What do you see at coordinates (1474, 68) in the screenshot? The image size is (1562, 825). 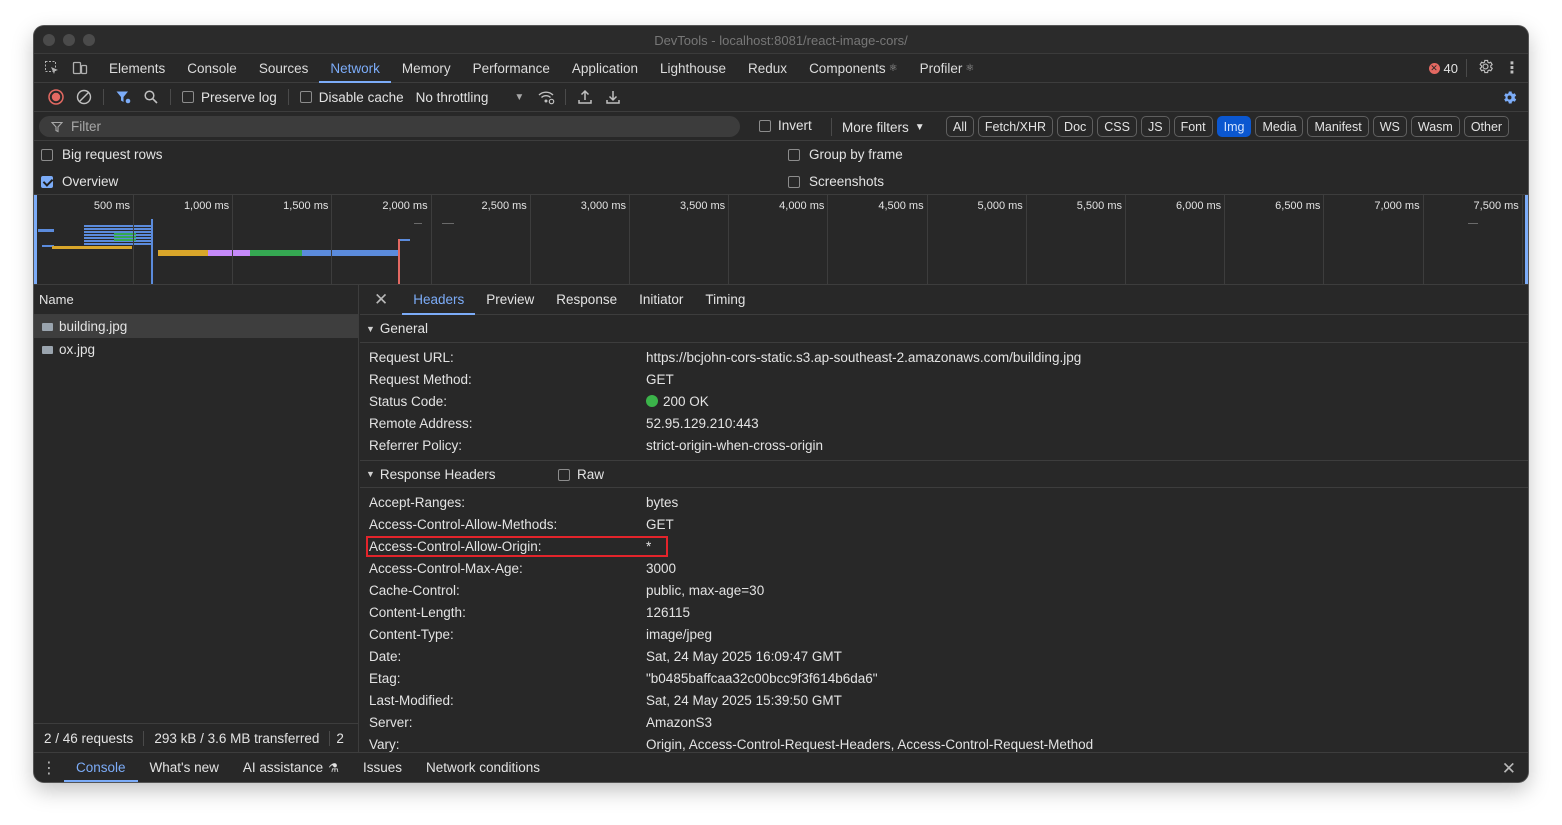 I see `main-toolbar-right: ✕ 40 ⋮` at bounding box center [1474, 68].